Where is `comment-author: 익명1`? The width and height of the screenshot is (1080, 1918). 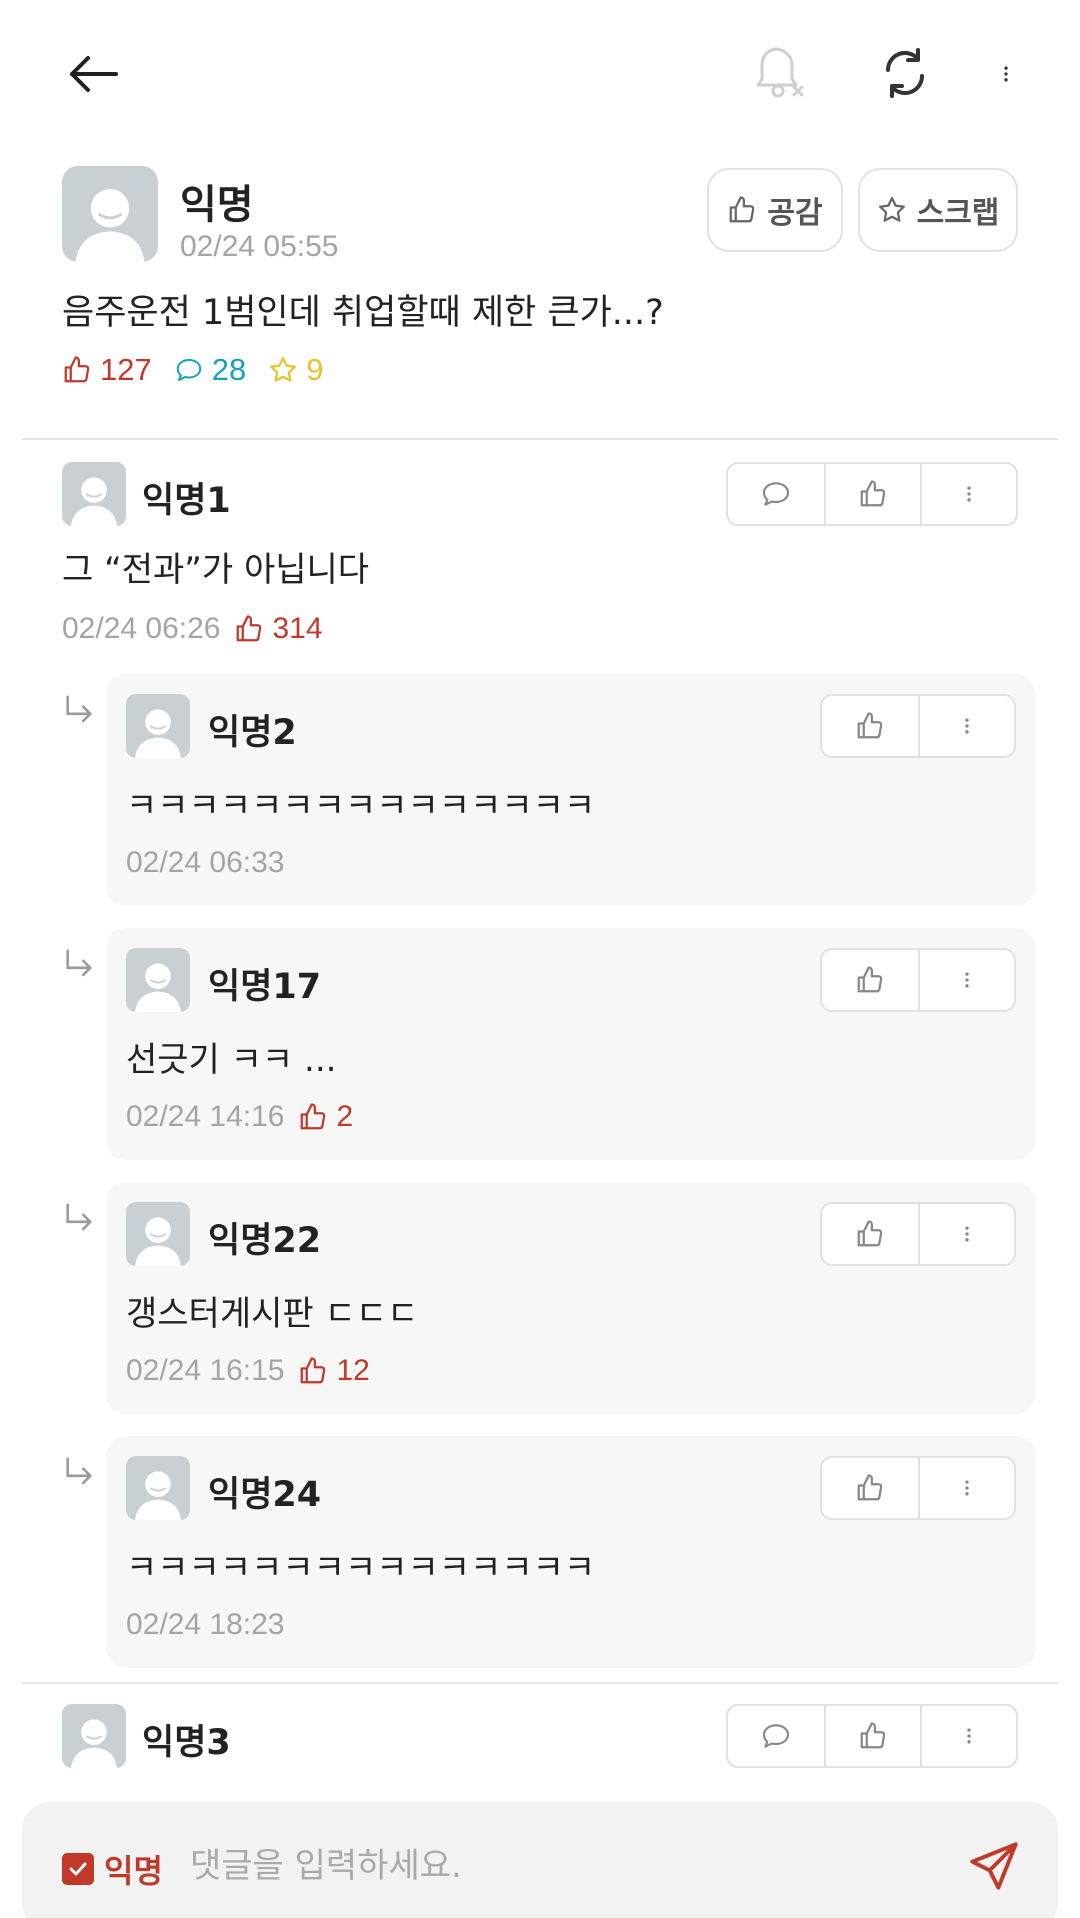
comment-author: 익명1 is located at coordinates (186, 501).